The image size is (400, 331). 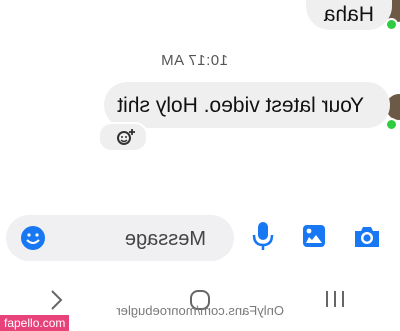 I want to click on mic-icon, so click(x=263, y=236).